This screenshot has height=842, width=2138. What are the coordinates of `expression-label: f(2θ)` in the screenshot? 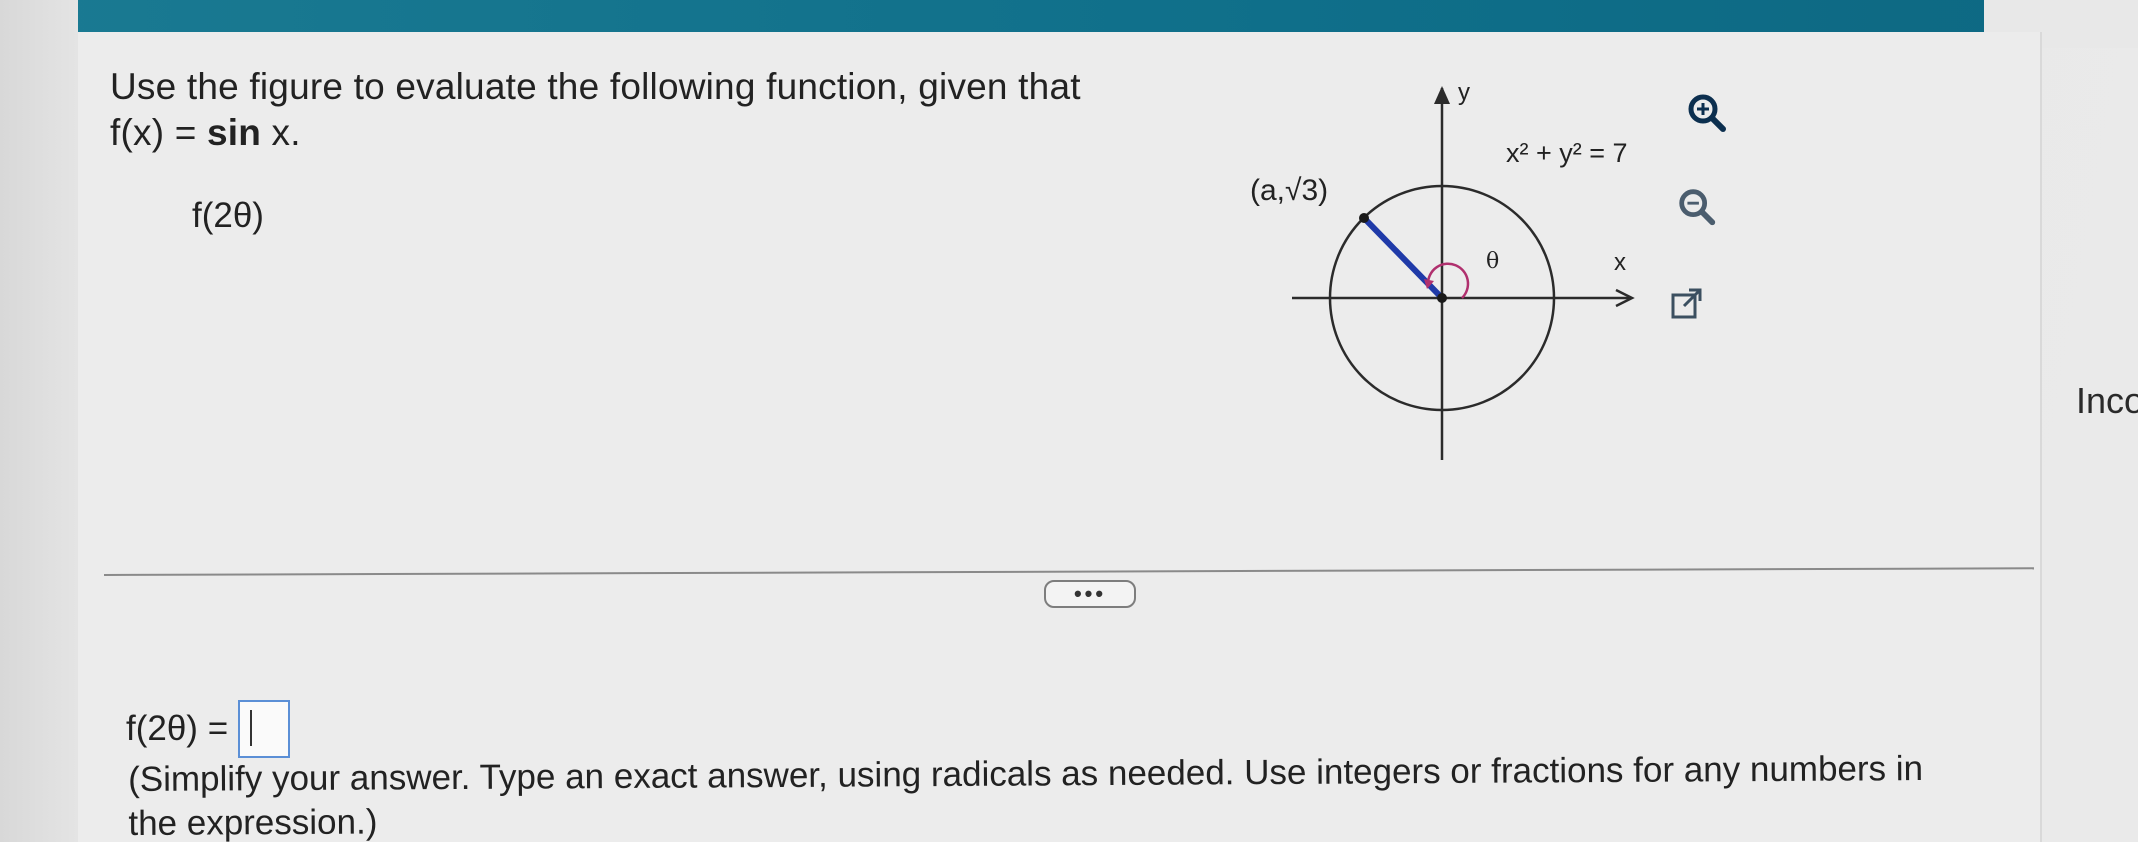 It's located at (228, 215).